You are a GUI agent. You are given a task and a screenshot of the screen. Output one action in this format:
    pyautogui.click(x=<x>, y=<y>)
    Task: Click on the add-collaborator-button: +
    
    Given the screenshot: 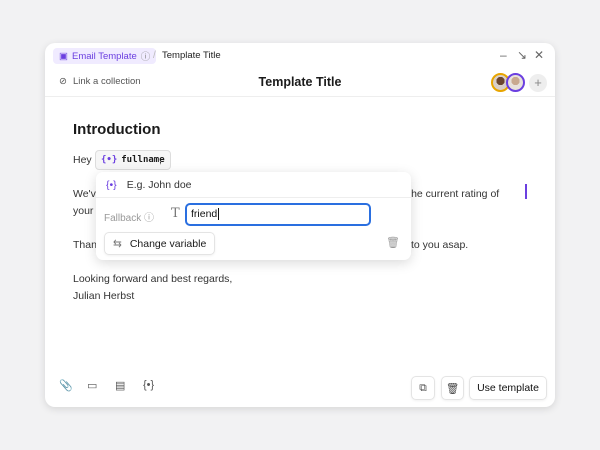 What is the action you would take?
    pyautogui.click(x=538, y=83)
    